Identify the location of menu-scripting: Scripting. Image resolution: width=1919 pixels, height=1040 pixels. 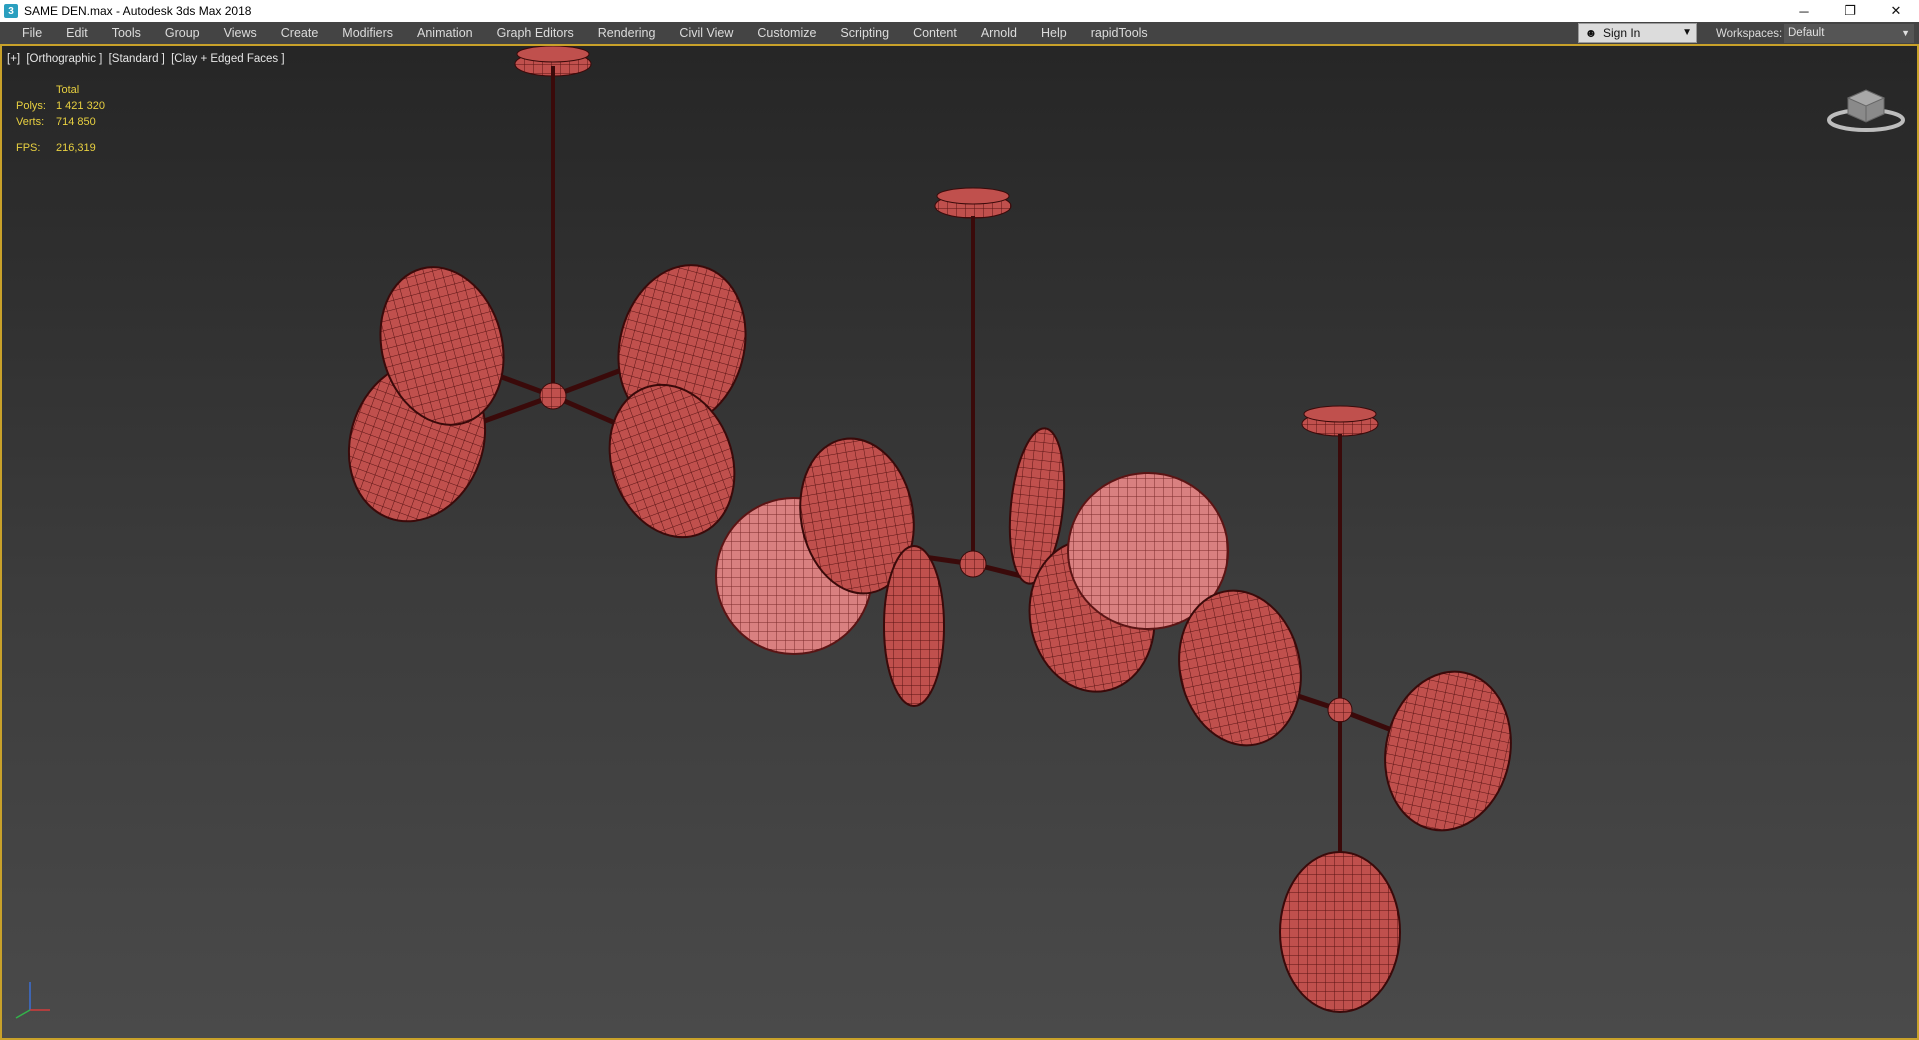
(864, 33).